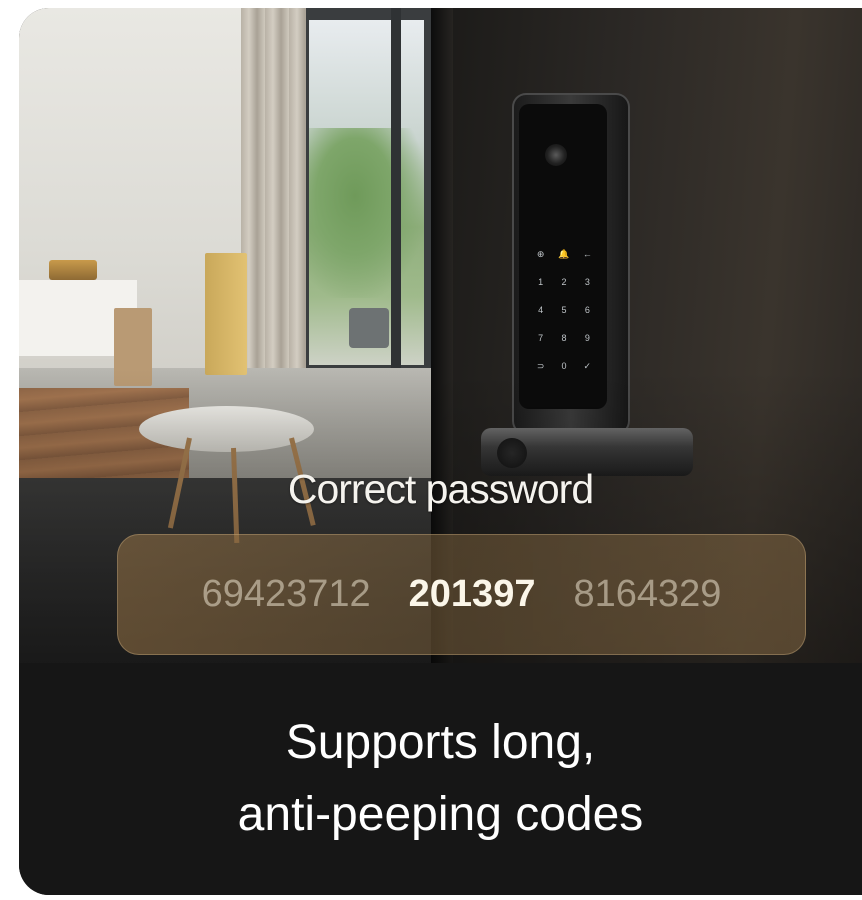 The image size is (862, 900). I want to click on decoy-code-left: 69423712, so click(286, 594).